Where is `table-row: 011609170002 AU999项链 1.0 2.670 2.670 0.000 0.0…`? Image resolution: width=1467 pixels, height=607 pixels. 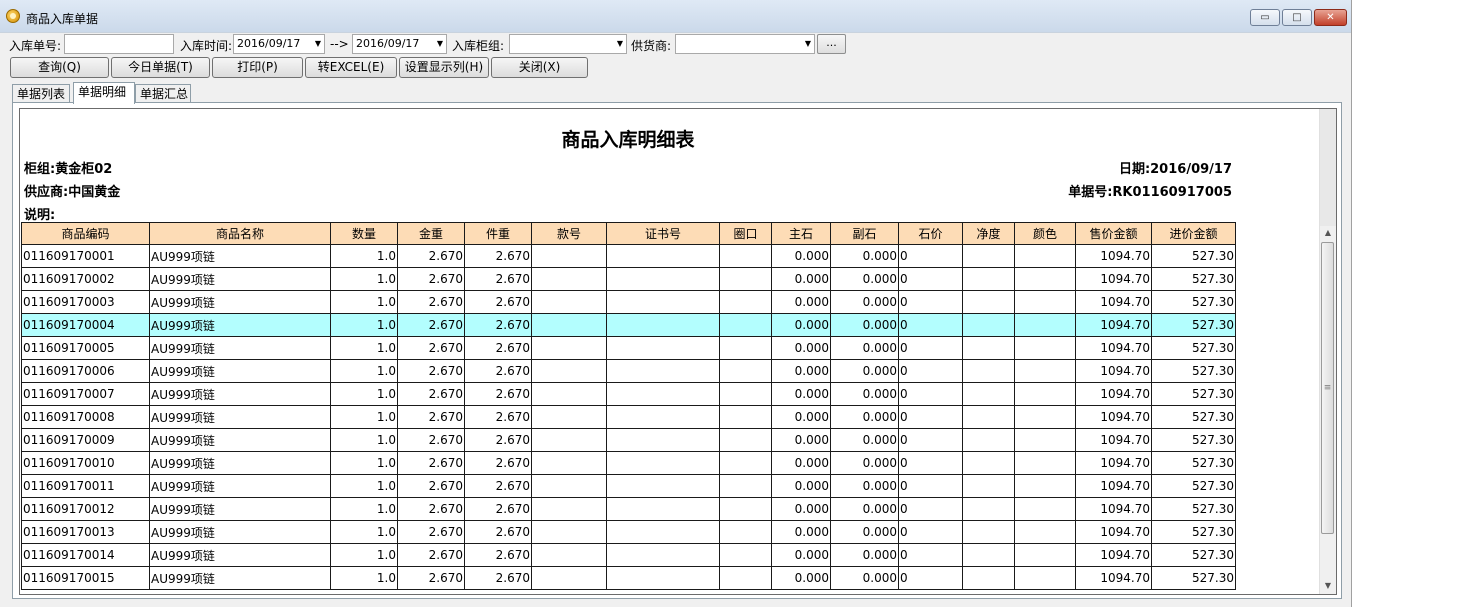 table-row: 011609170002 AU999项链 1.0 2.670 2.670 0.000 0.0… is located at coordinates (628, 279).